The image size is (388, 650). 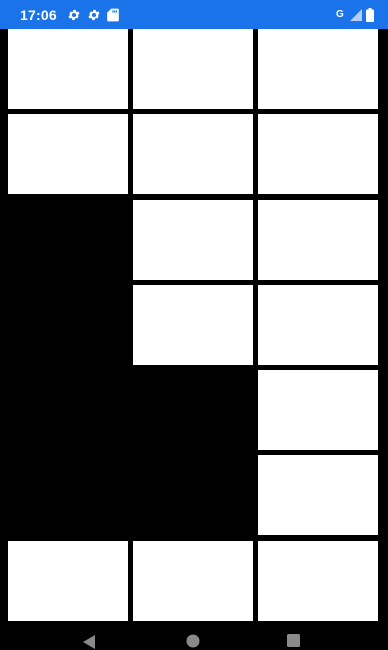 I want to click on home-icon, so click(x=193, y=641).